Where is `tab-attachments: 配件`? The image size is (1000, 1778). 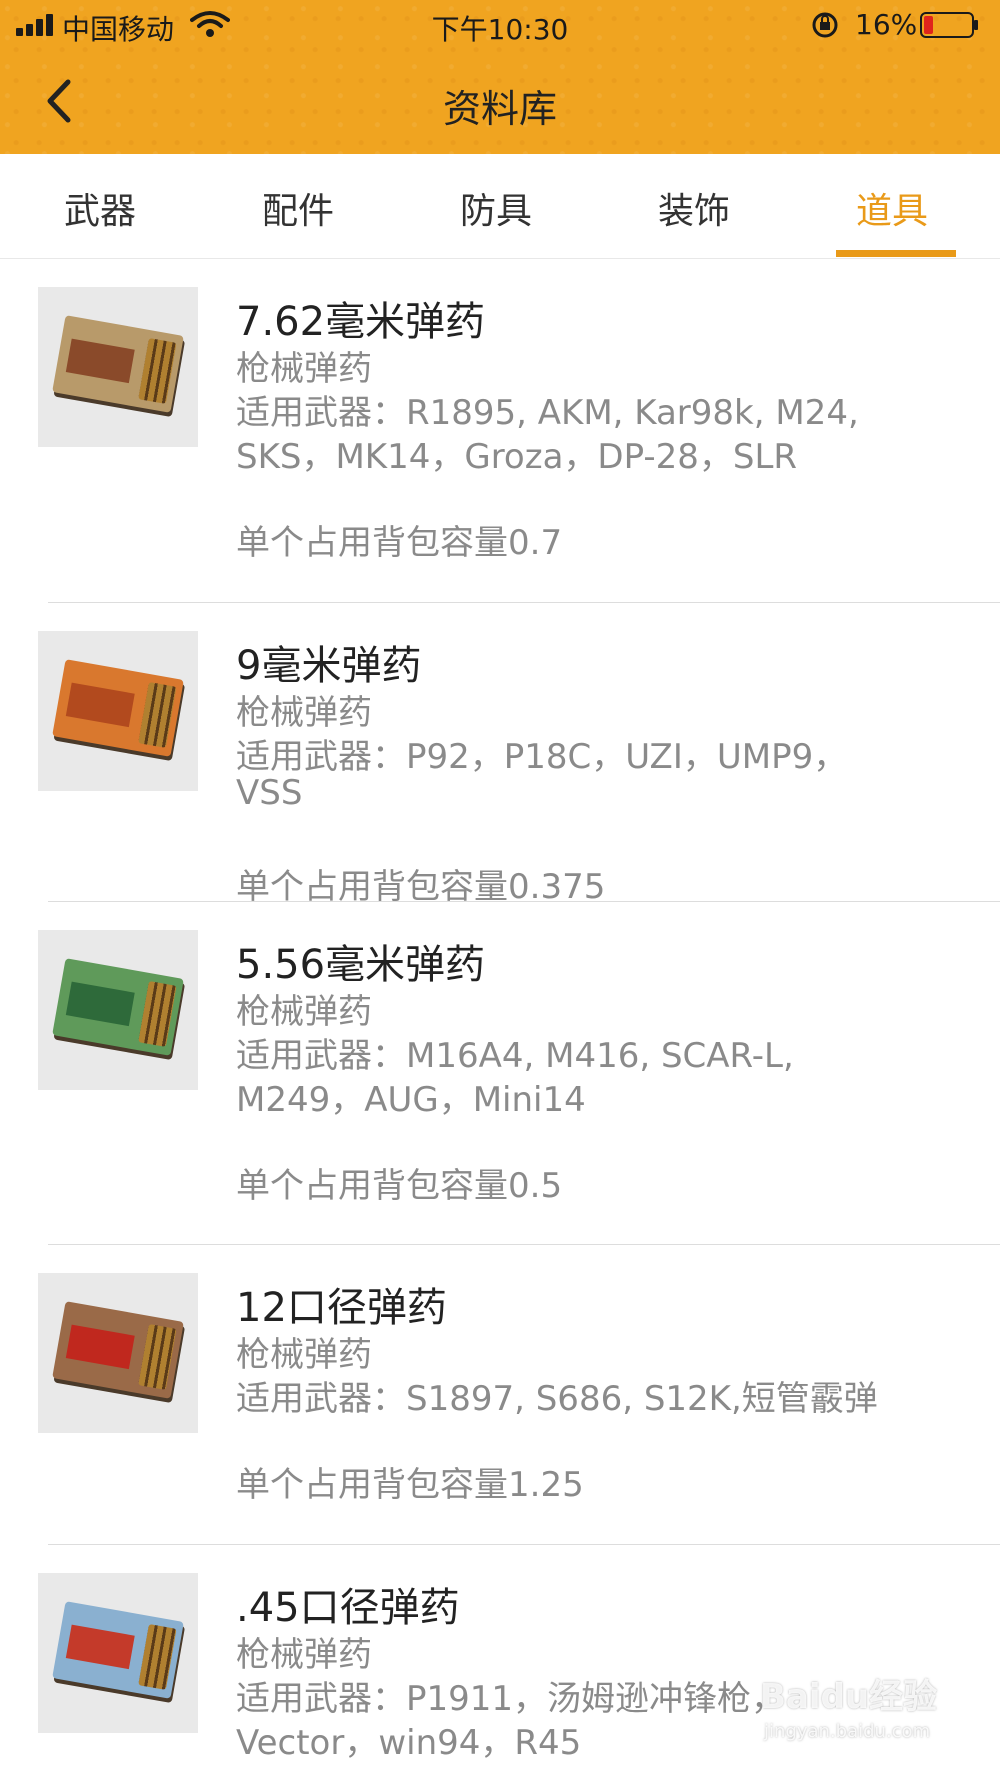
tab-attachments: 配件 is located at coordinates (298, 208).